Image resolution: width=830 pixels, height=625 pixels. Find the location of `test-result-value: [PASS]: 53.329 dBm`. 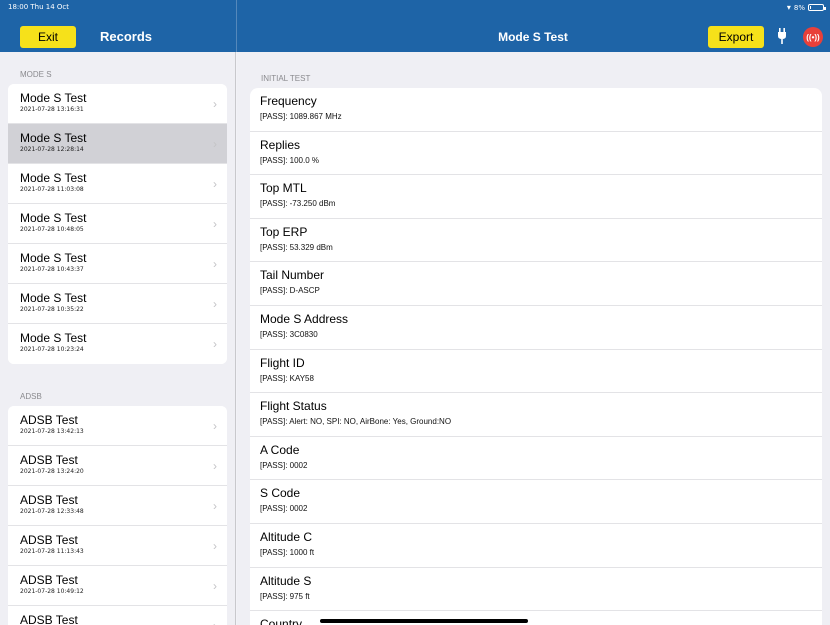

test-result-value: [PASS]: 53.329 dBm is located at coordinates (296, 247).